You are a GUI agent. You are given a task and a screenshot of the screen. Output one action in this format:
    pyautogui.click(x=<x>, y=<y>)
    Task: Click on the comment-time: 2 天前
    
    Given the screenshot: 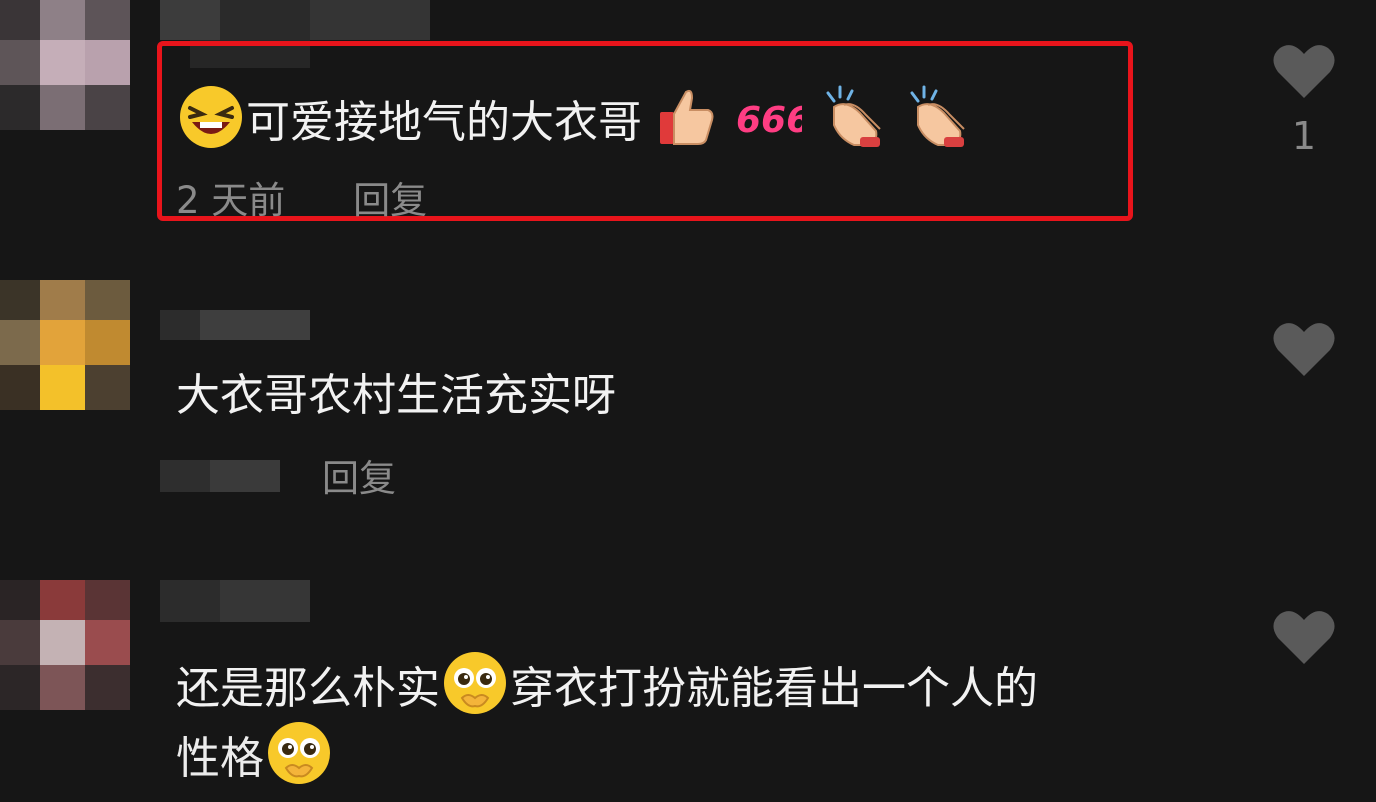 What is the action you would take?
    pyautogui.click(x=231, y=200)
    